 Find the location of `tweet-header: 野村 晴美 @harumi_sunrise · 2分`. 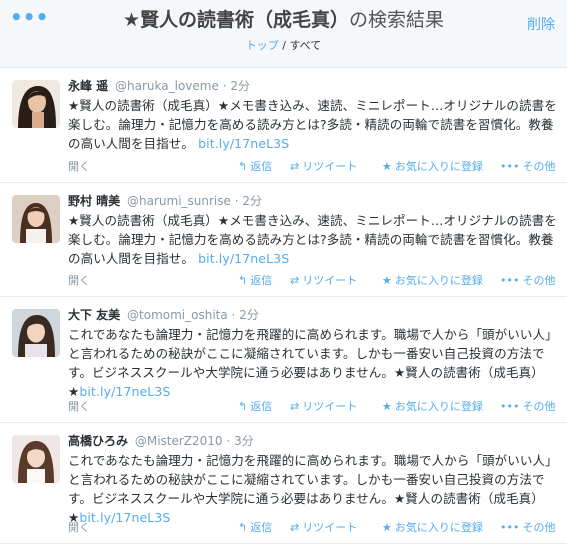

tweet-header: 野村 晴美 @harumi_sunrise · 2分 is located at coordinates (312, 201).